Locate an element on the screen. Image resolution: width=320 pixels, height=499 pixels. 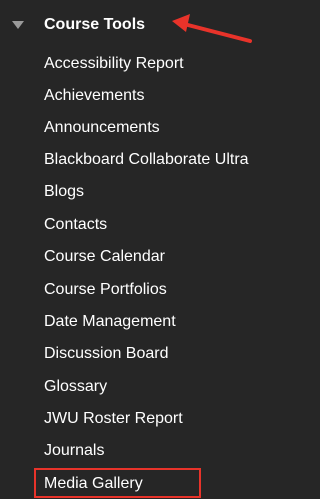
menu-item-course-portfolios: Course Portfolios is located at coordinates (105, 290).